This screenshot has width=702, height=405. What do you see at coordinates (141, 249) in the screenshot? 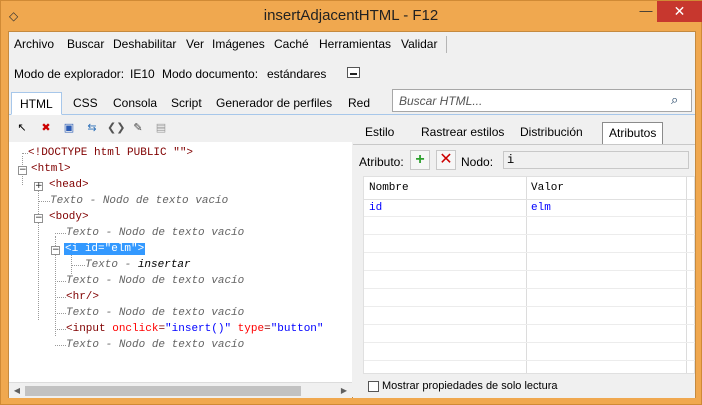
I see `i-tag-close: >` at bounding box center [141, 249].